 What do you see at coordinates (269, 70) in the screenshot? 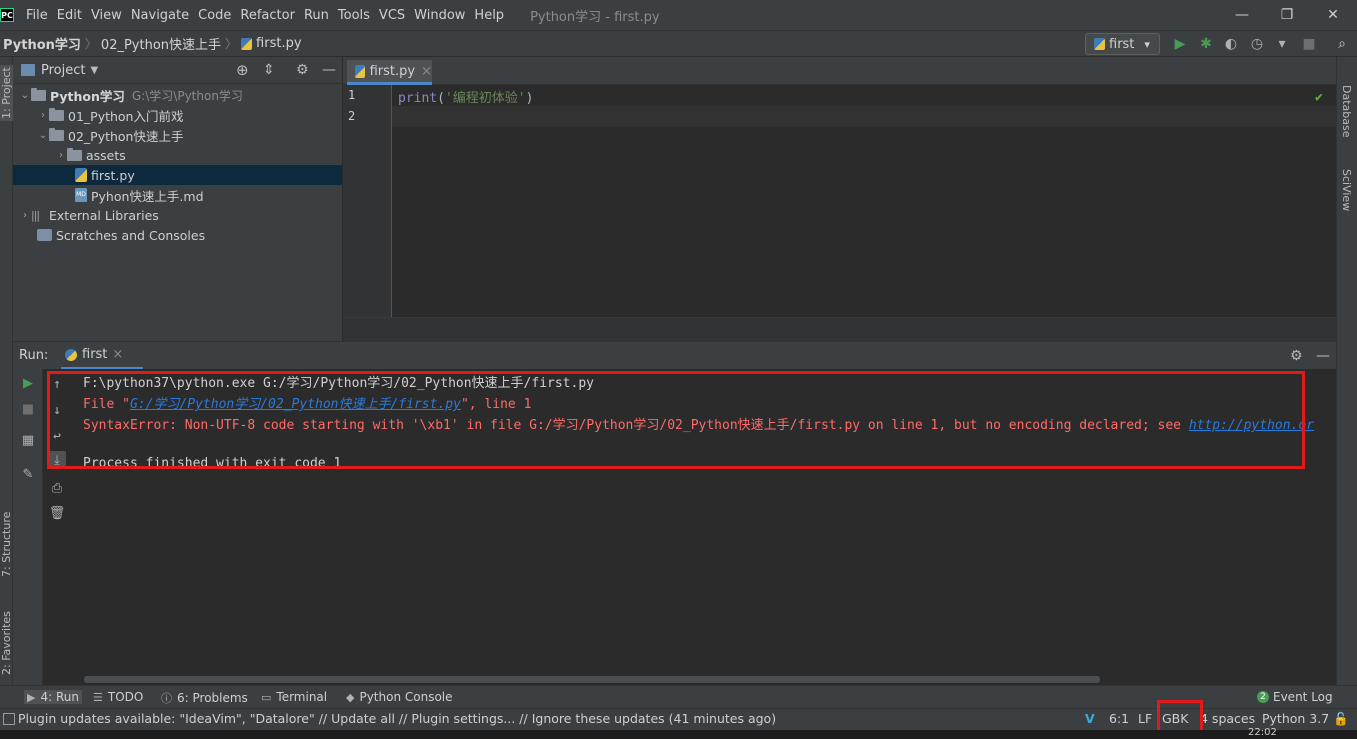
I see `collapse-all-icon: ⇕` at bounding box center [269, 70].